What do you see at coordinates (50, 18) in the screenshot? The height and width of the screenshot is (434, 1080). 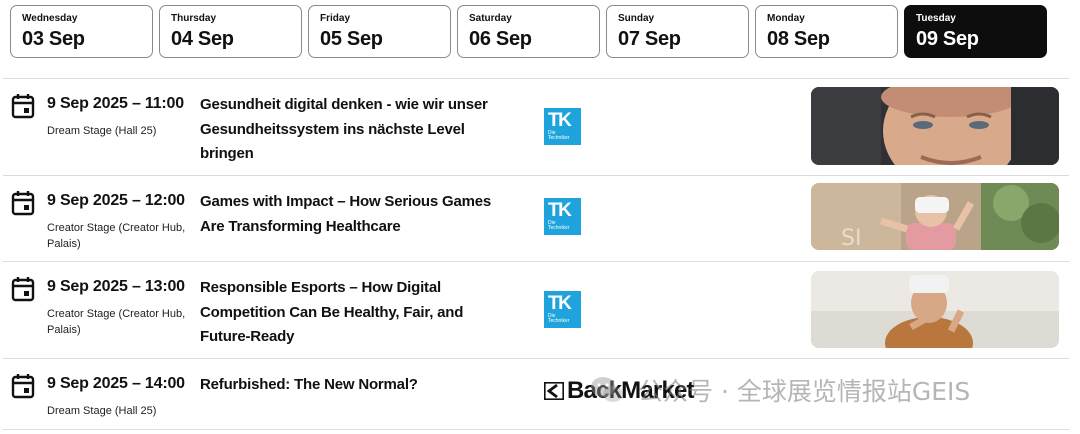 I see `day-weekday: Wednesday` at bounding box center [50, 18].